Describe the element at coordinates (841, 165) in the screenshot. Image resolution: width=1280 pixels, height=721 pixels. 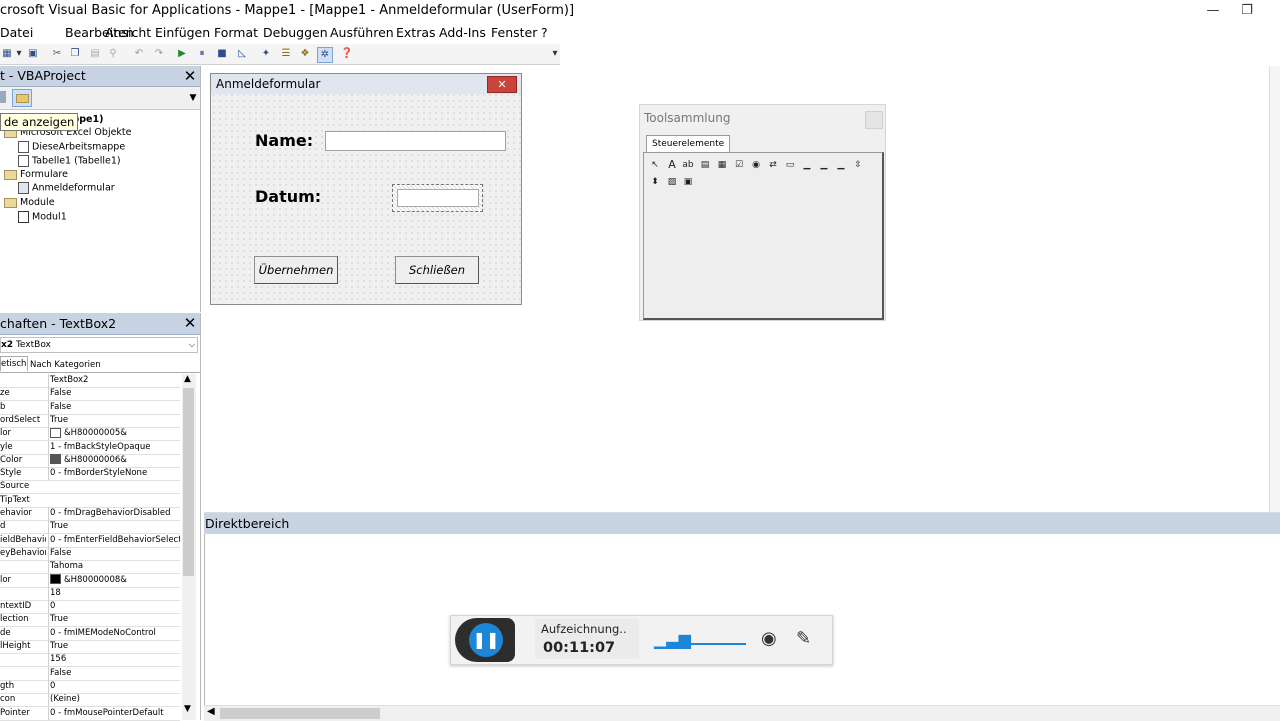
I see `multipage-tool-icon: ▁` at that location.